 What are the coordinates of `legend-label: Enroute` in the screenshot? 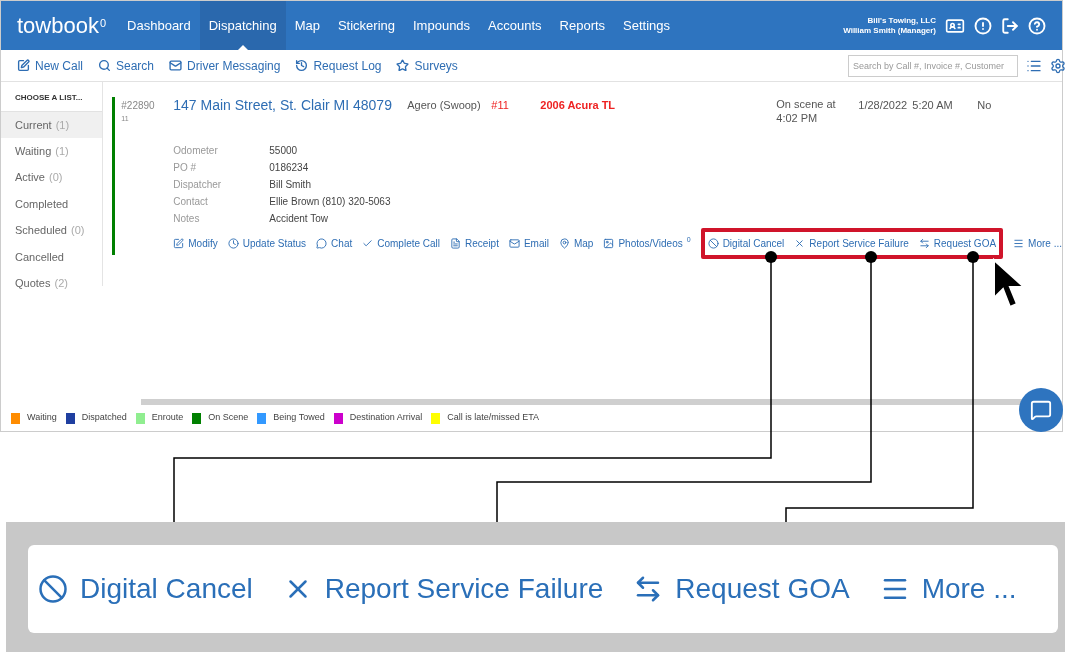 It's located at (167, 418).